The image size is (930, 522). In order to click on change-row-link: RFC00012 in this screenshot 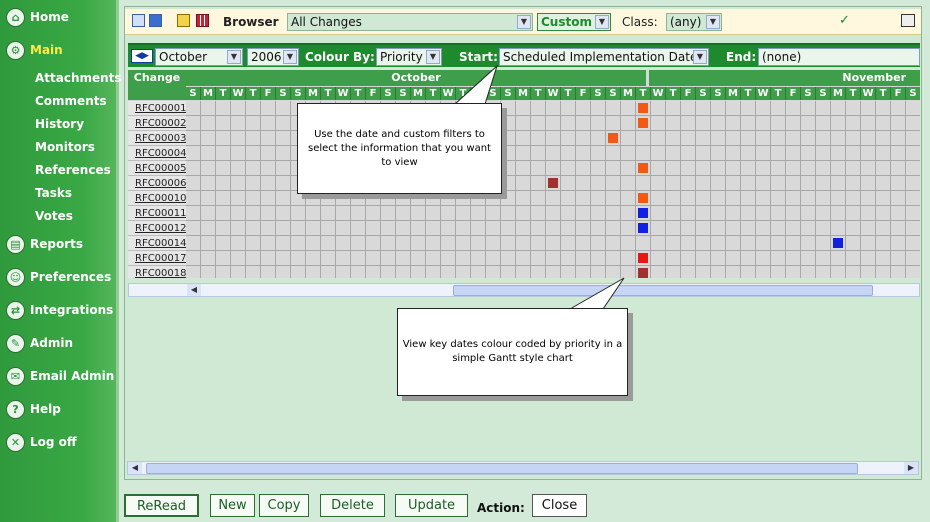, I will do `click(157, 228)`.